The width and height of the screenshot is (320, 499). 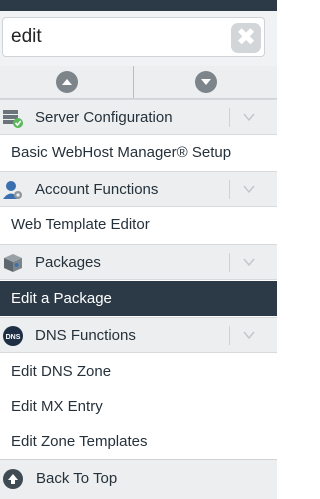 I want to click on account-user-icon, so click(x=13, y=190).